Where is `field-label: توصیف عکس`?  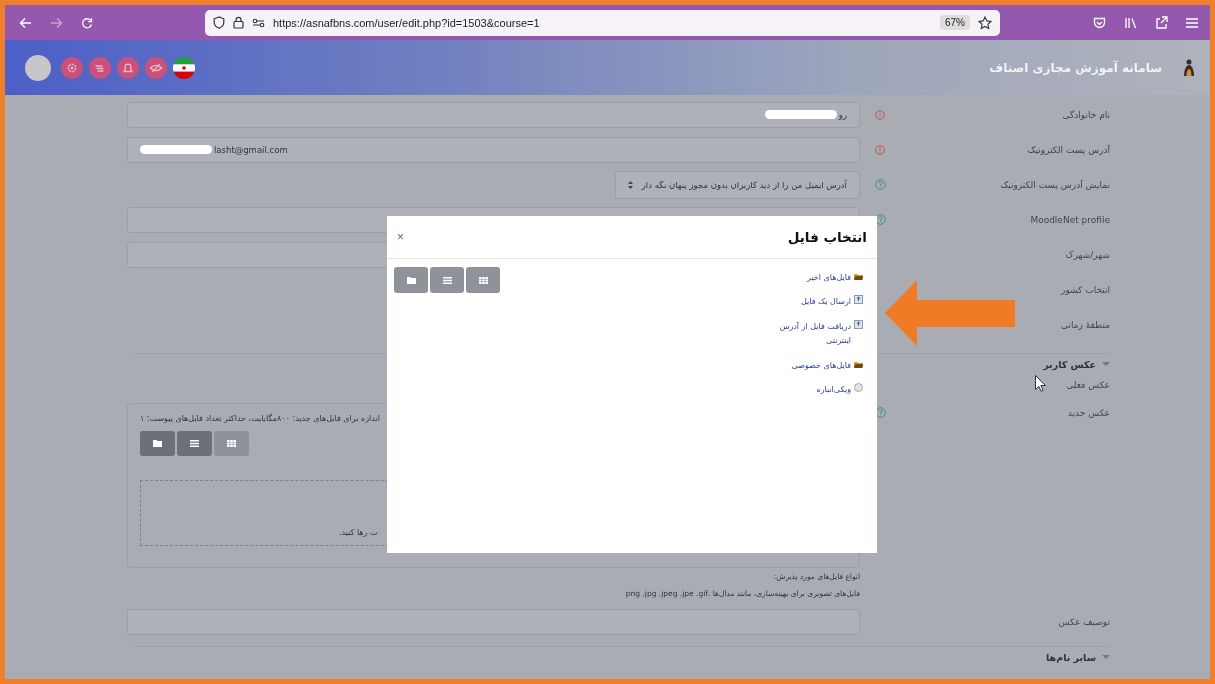 field-label: توصیف عکس is located at coordinates (1084, 622).